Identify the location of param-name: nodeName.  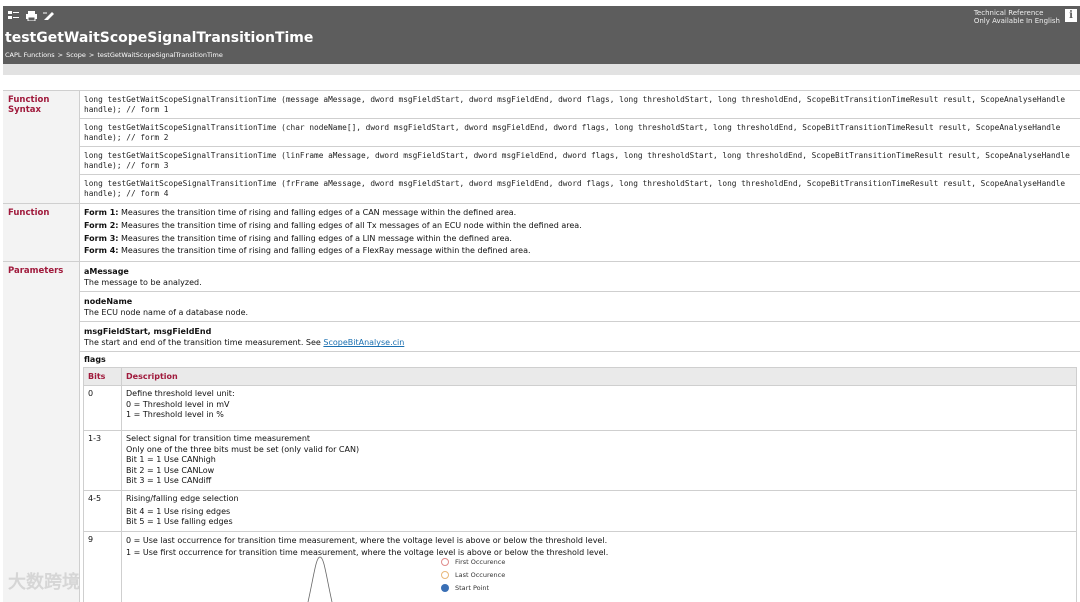
(108, 302).